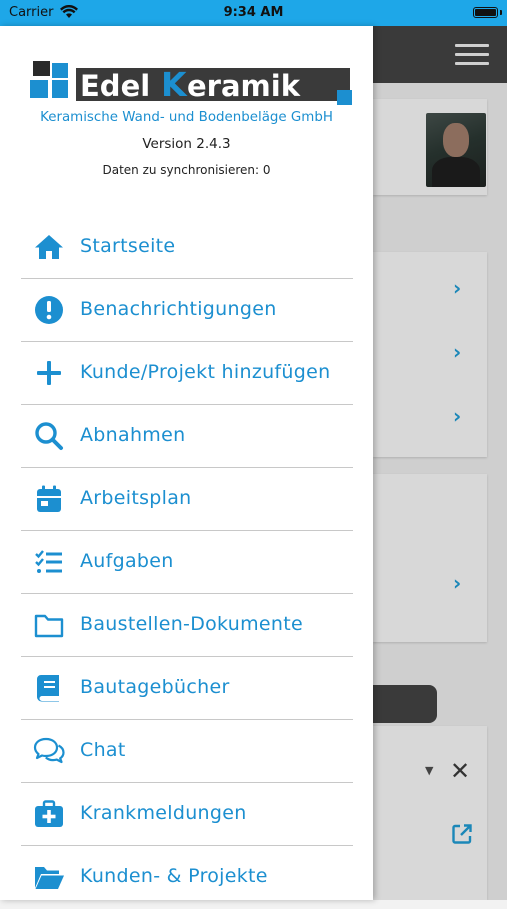  I want to click on company-subtitle: Keramische Wand- und Bodenbeläge GmbH, so click(186, 117).